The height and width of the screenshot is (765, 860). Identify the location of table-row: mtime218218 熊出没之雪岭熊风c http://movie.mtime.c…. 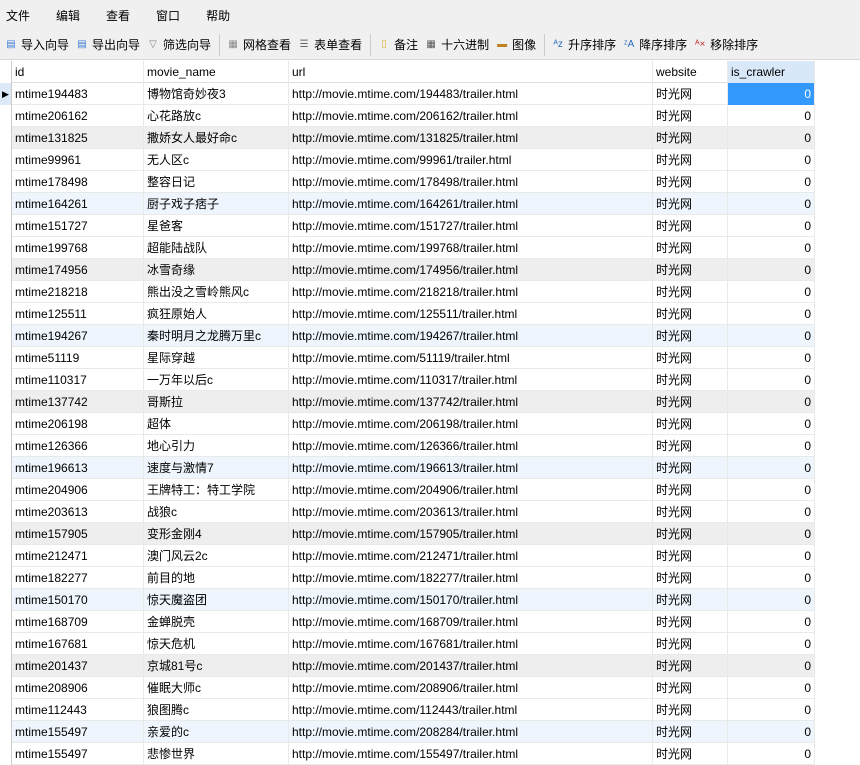
(407, 292).